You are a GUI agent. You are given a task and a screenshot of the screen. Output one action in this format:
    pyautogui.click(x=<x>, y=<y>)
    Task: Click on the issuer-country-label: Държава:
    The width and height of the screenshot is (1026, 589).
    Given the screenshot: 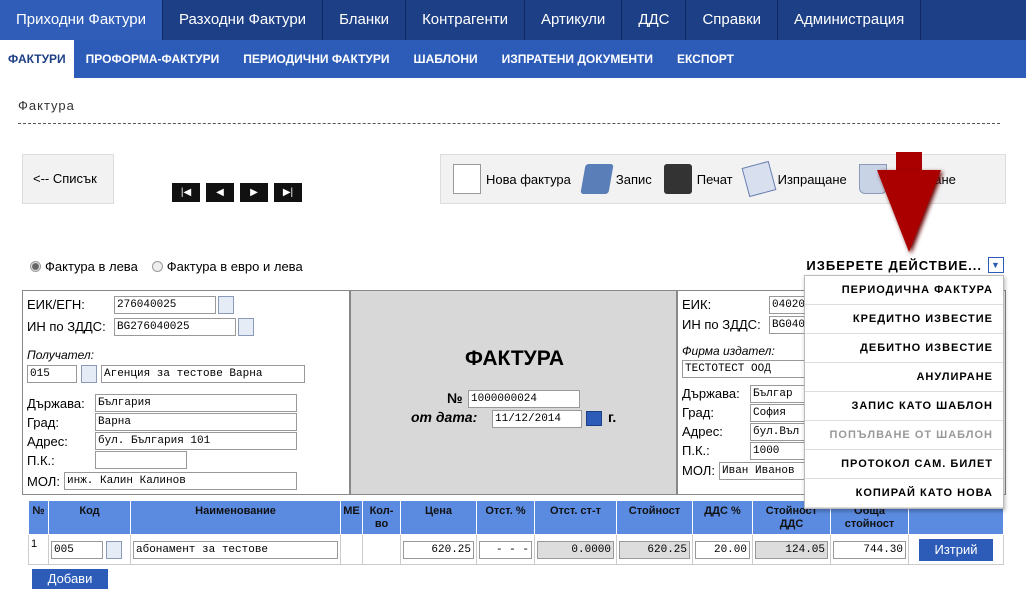 What is the action you would take?
    pyautogui.click(x=711, y=393)
    